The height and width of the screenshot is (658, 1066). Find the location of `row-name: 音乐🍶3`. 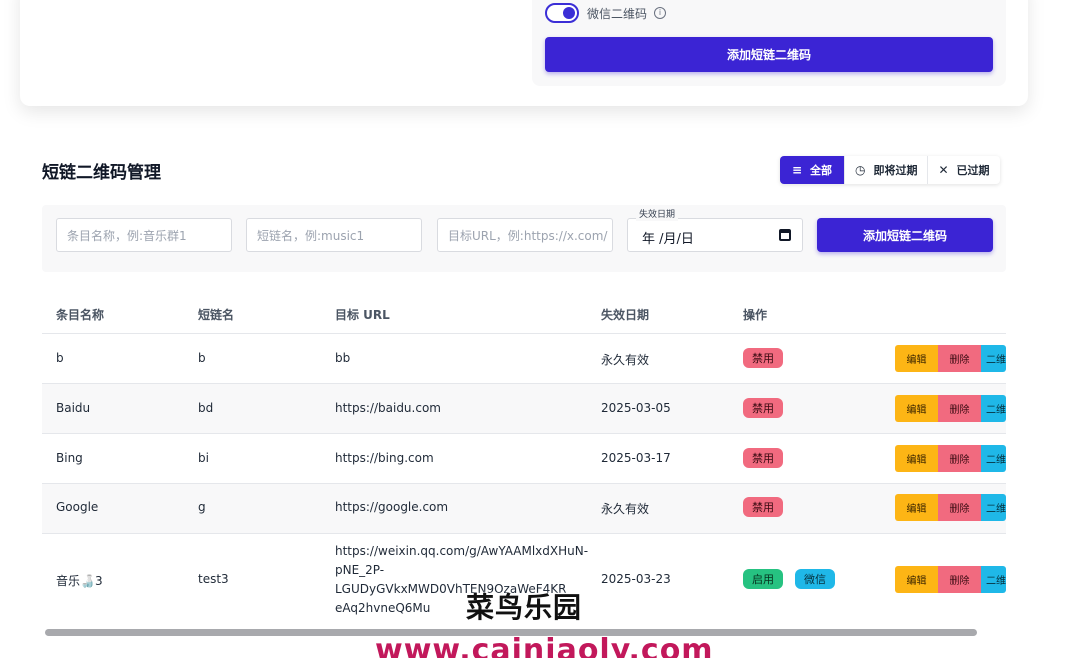

row-name: 音乐🍶3 is located at coordinates (79, 581).